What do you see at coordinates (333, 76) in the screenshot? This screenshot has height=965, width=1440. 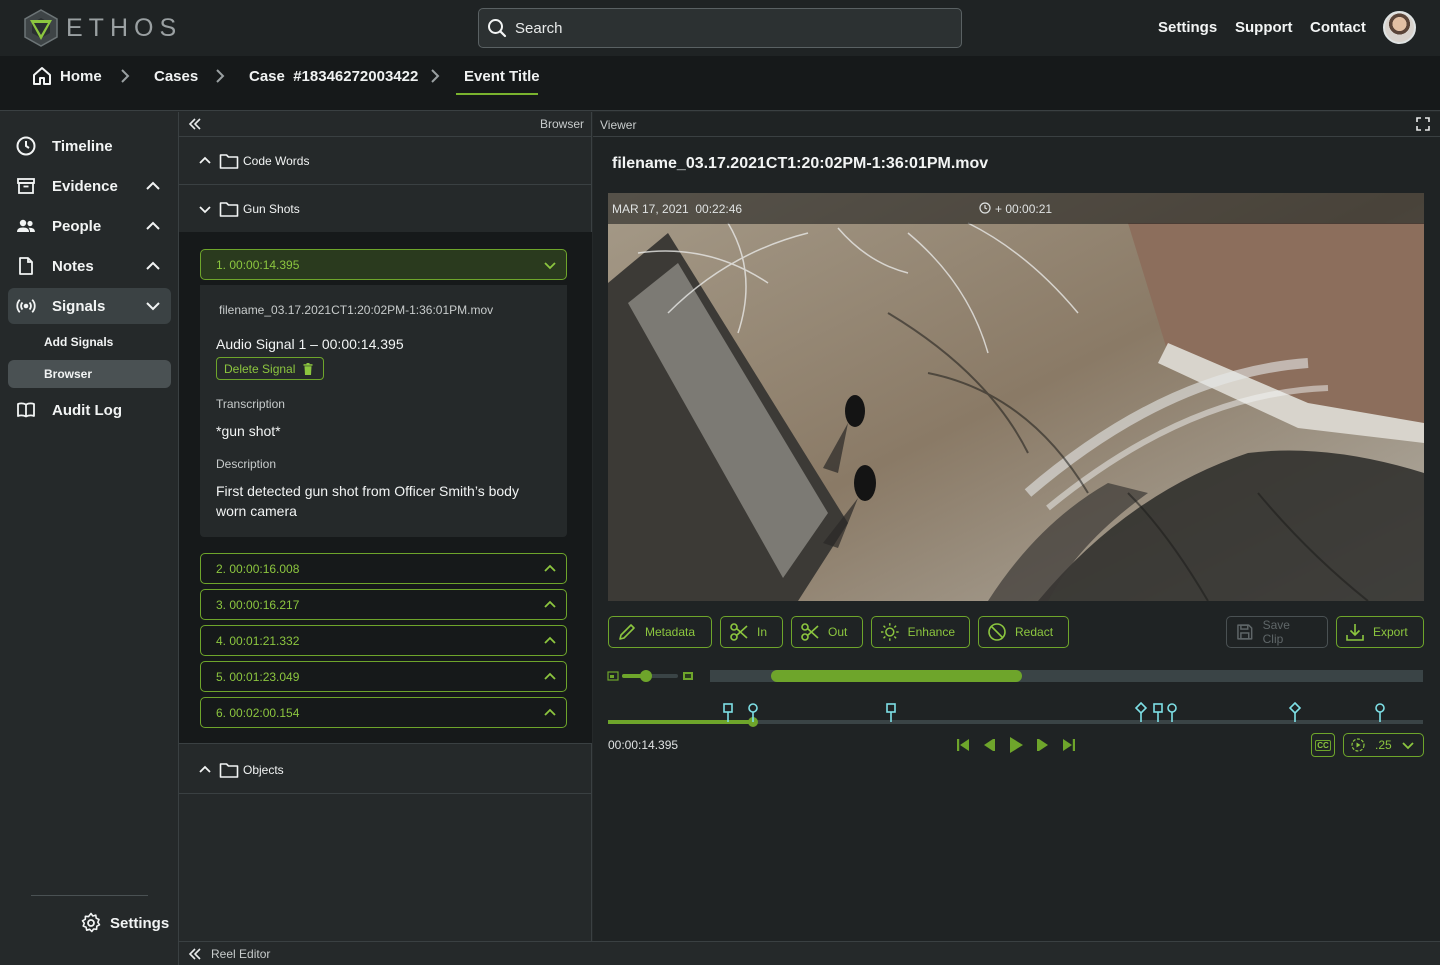 I see `breadcrumb-case: Case #18346272003422` at bounding box center [333, 76].